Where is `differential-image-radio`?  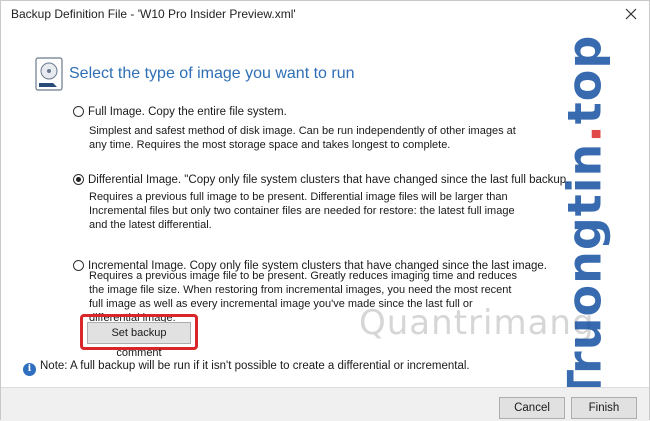 differential-image-radio is located at coordinates (78, 179).